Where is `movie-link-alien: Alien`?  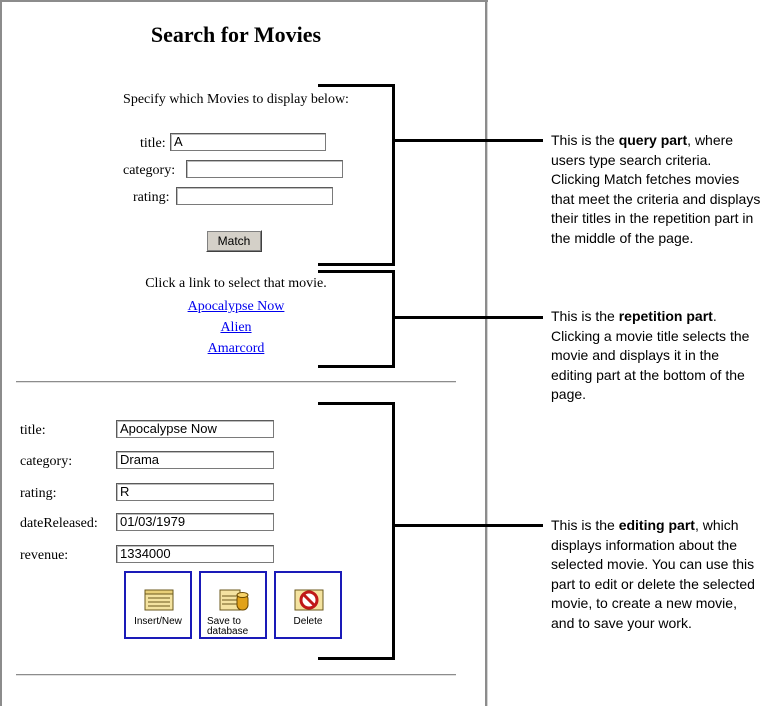
movie-link-alien: Alien is located at coordinates (235, 327).